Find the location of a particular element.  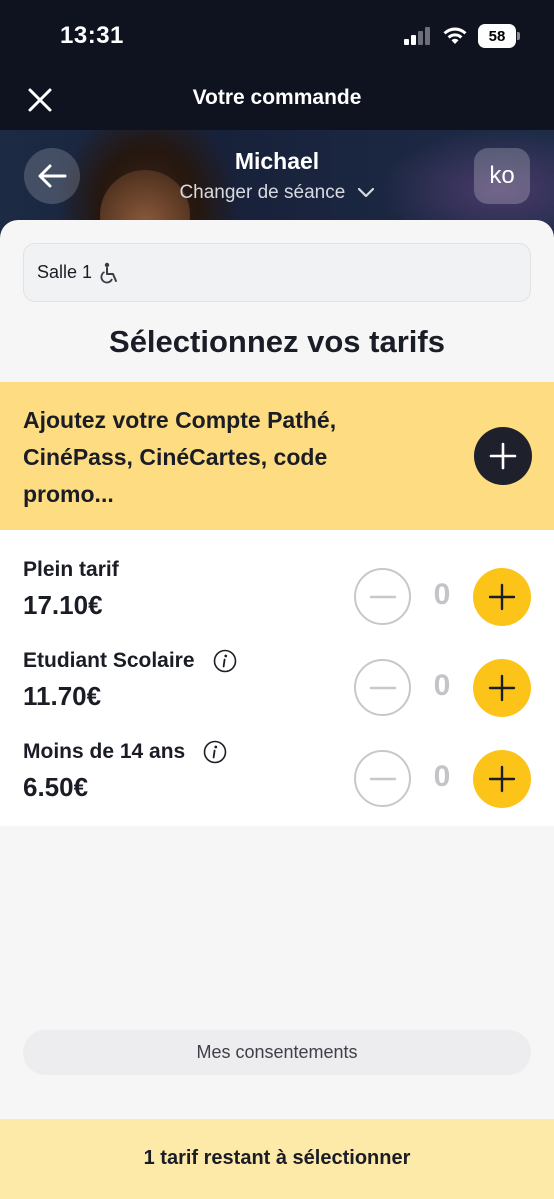

tariff-name: Etudiant Scolaire is located at coordinates (130, 661).